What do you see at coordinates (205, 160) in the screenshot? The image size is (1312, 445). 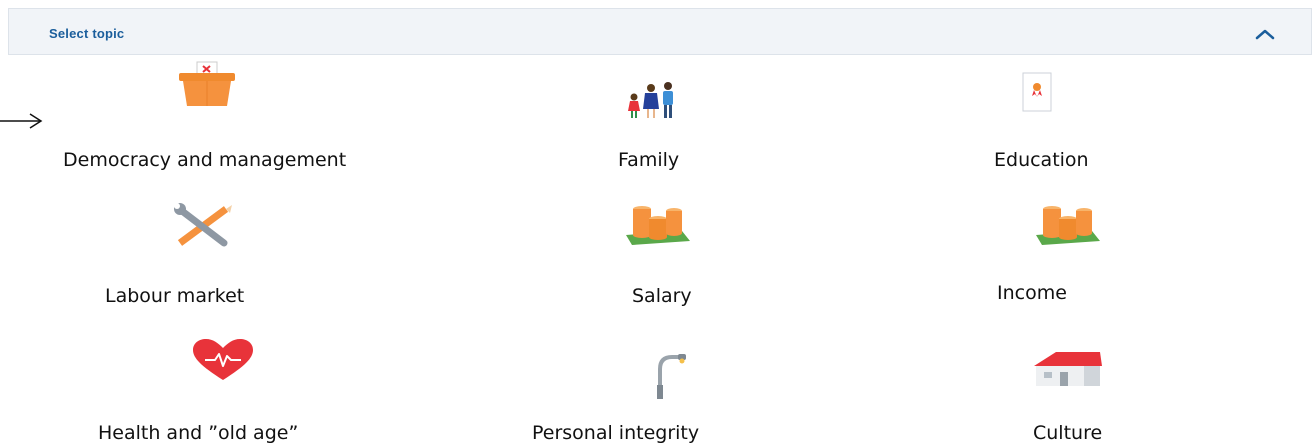 I see `topic-label: Democracy and management` at bounding box center [205, 160].